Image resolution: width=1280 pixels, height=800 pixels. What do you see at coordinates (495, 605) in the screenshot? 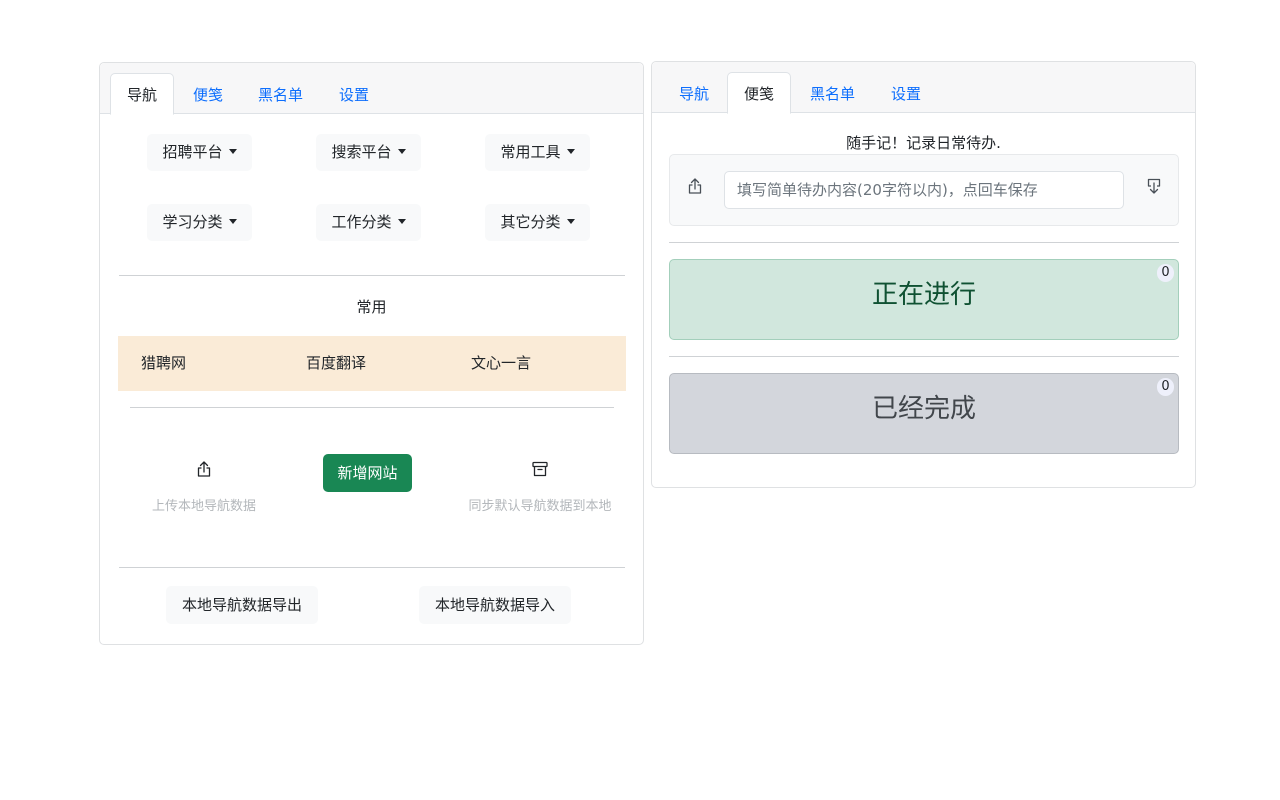
I see `import-local-nav-button: 本地导航数据导入` at bounding box center [495, 605].